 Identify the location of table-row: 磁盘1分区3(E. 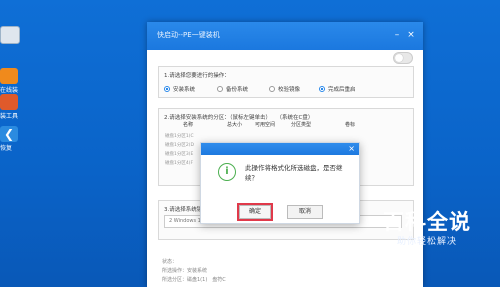
(179, 154).